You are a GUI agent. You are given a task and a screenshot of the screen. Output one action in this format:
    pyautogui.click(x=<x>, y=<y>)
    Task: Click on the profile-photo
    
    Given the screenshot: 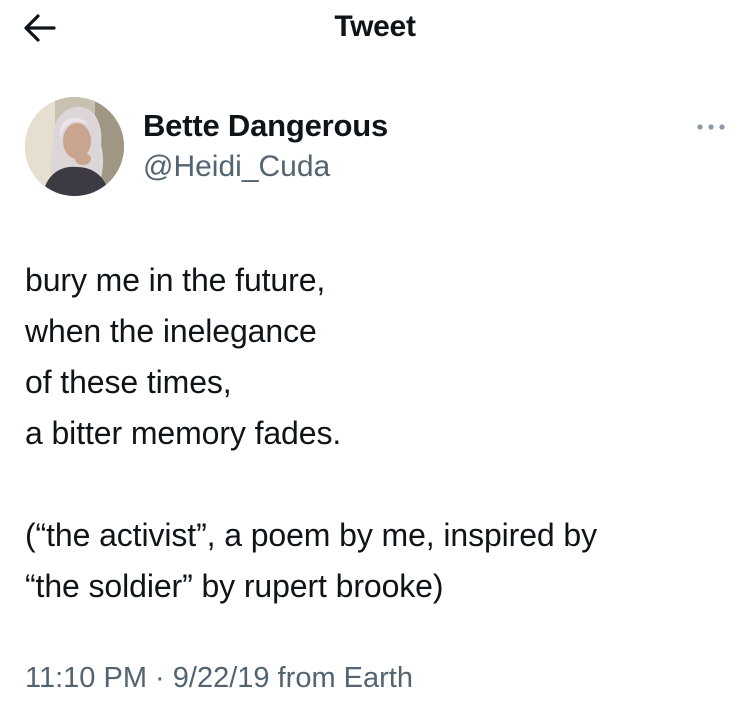 What is the action you would take?
    pyautogui.click(x=74, y=146)
    